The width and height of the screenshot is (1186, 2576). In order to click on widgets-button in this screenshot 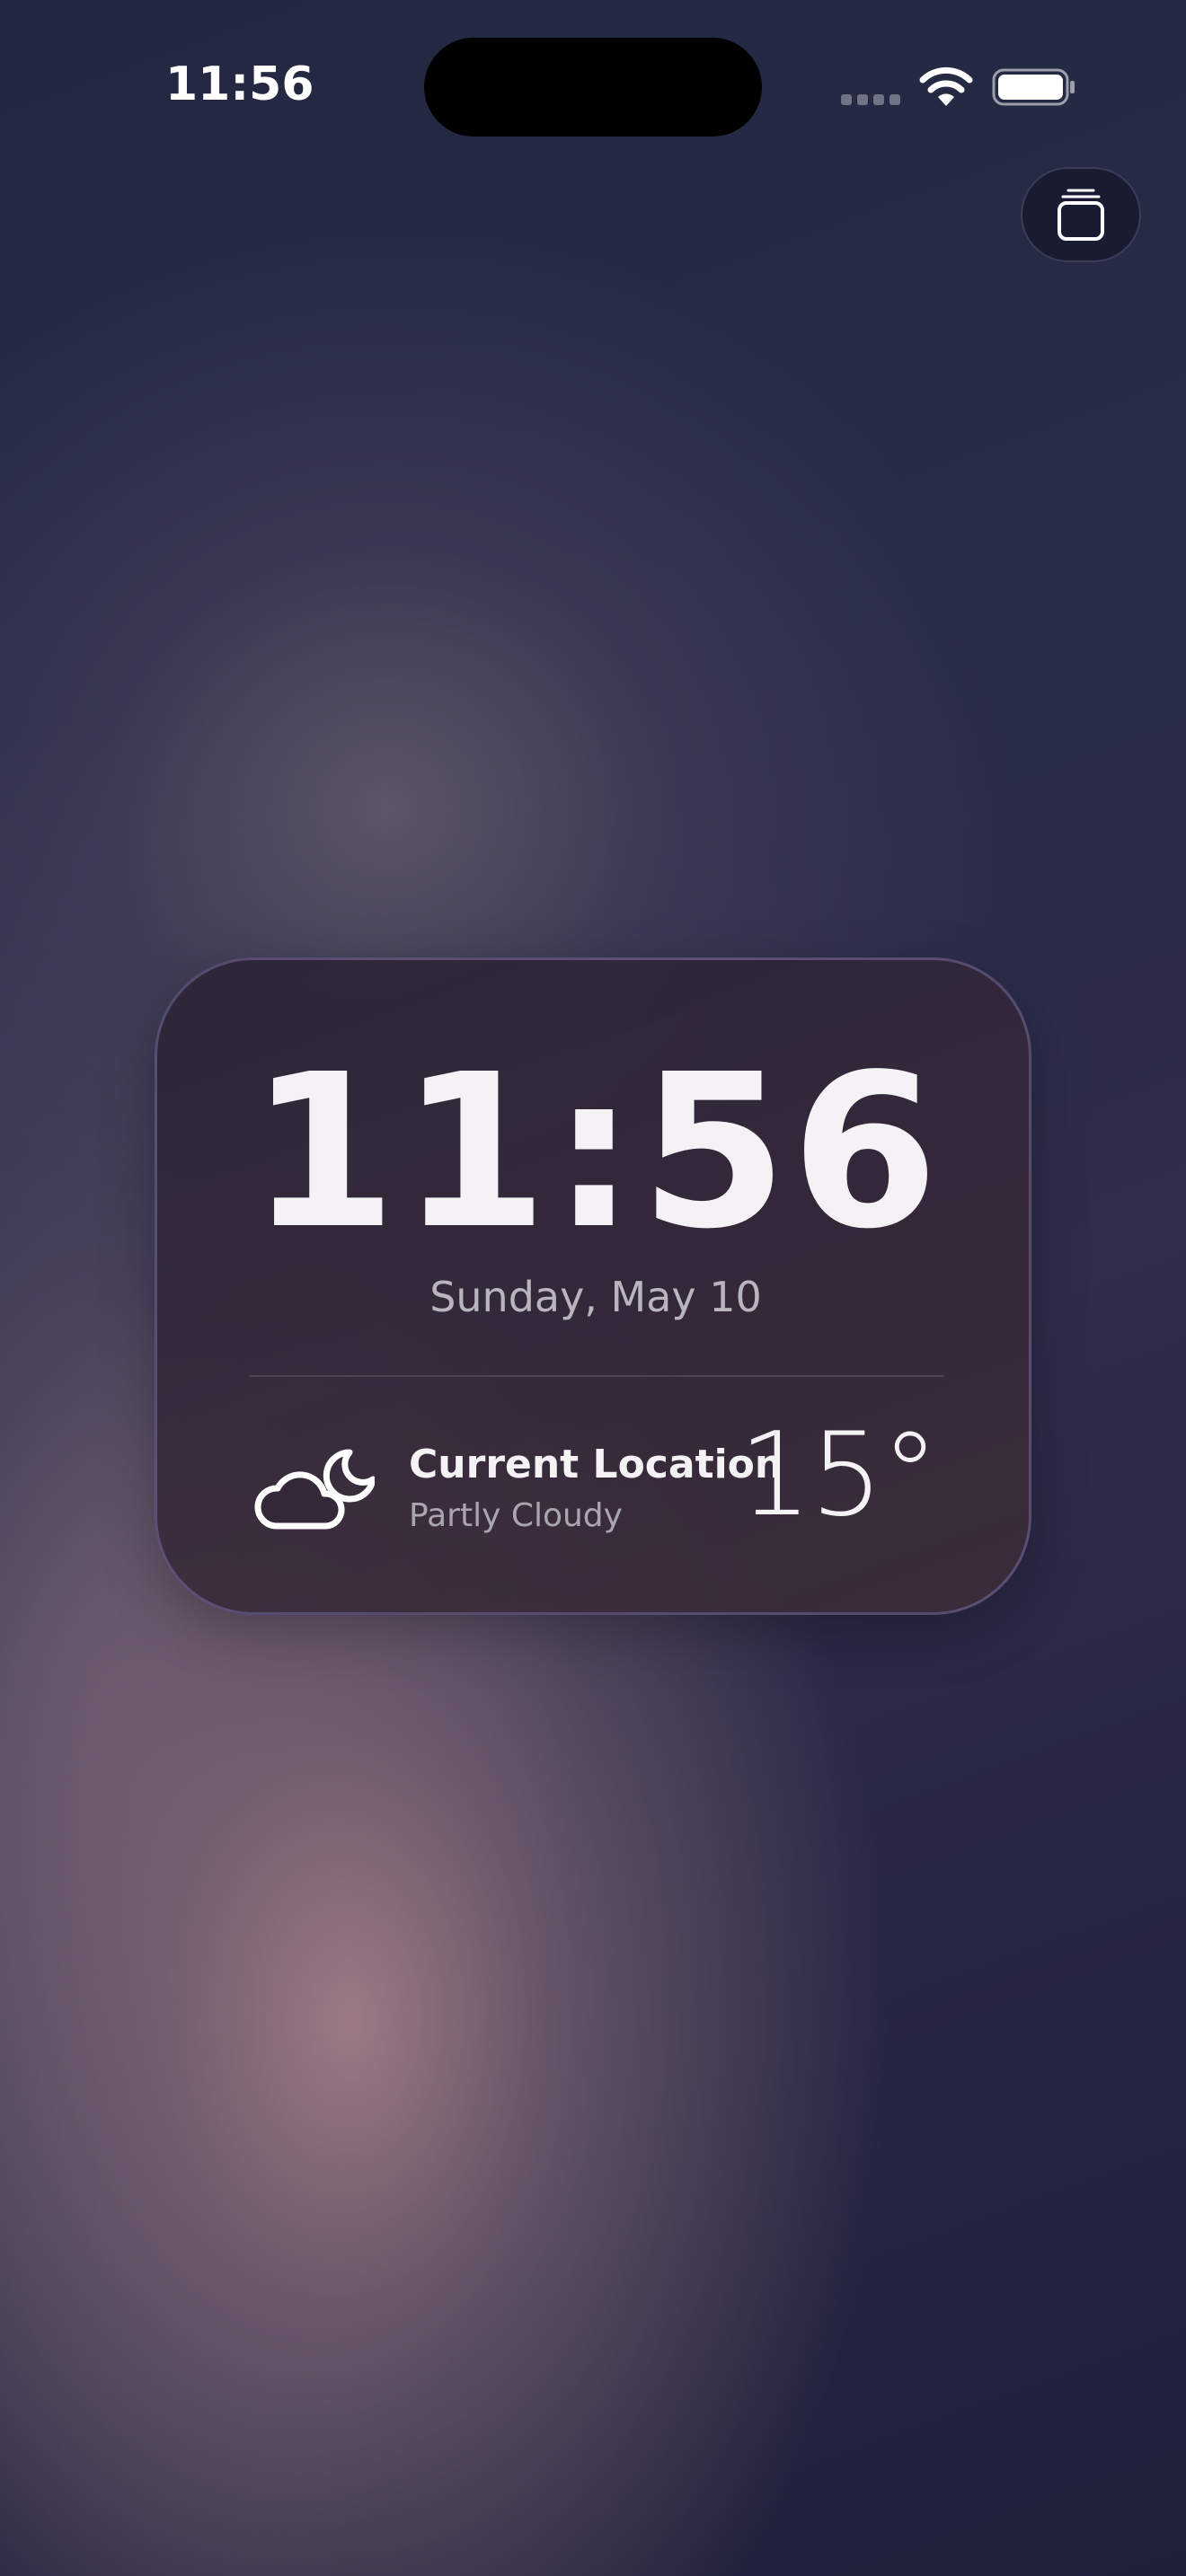, I will do `click(1081, 214)`.